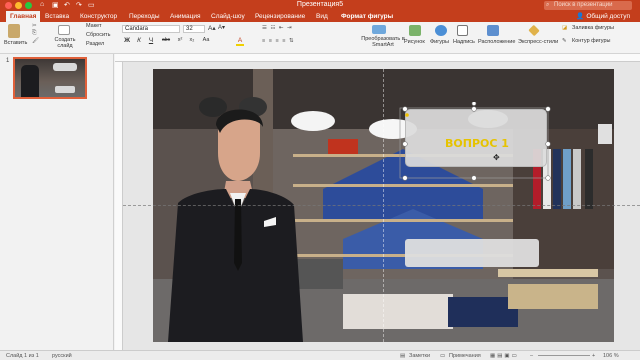 The width and height of the screenshot is (640, 360). I want to click on shape-outline-button: Контур фигуры, so click(591, 41).